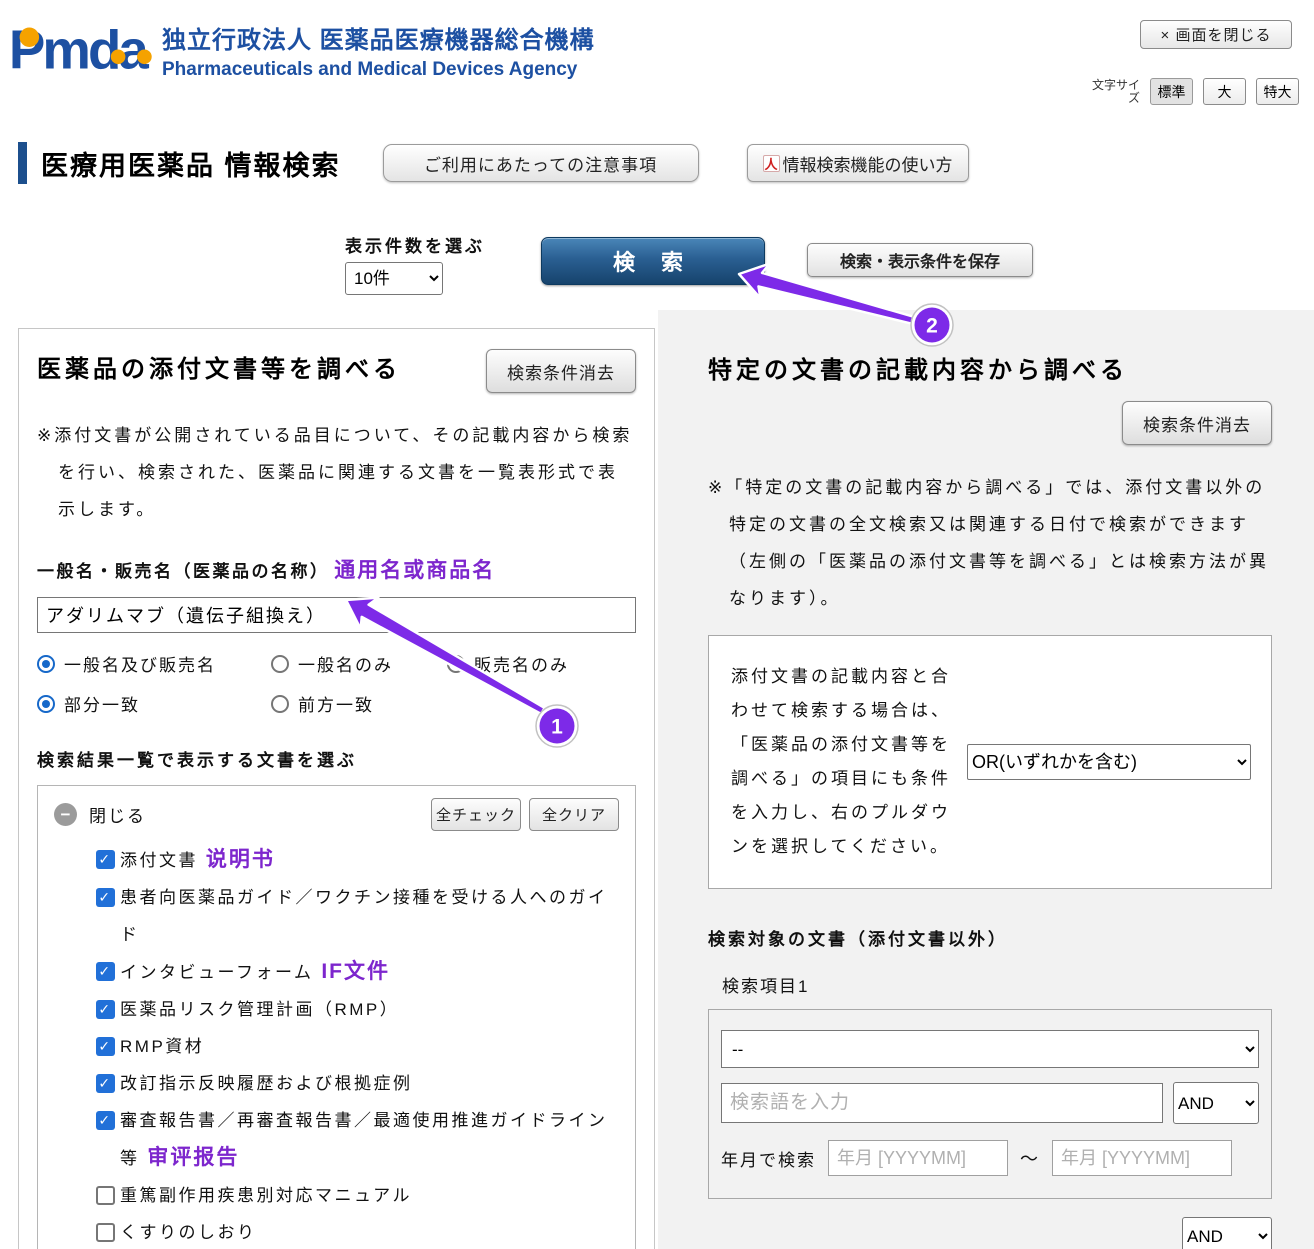  What do you see at coordinates (1216, 1103) in the screenshot?
I see `term-and-select: AND` at bounding box center [1216, 1103].